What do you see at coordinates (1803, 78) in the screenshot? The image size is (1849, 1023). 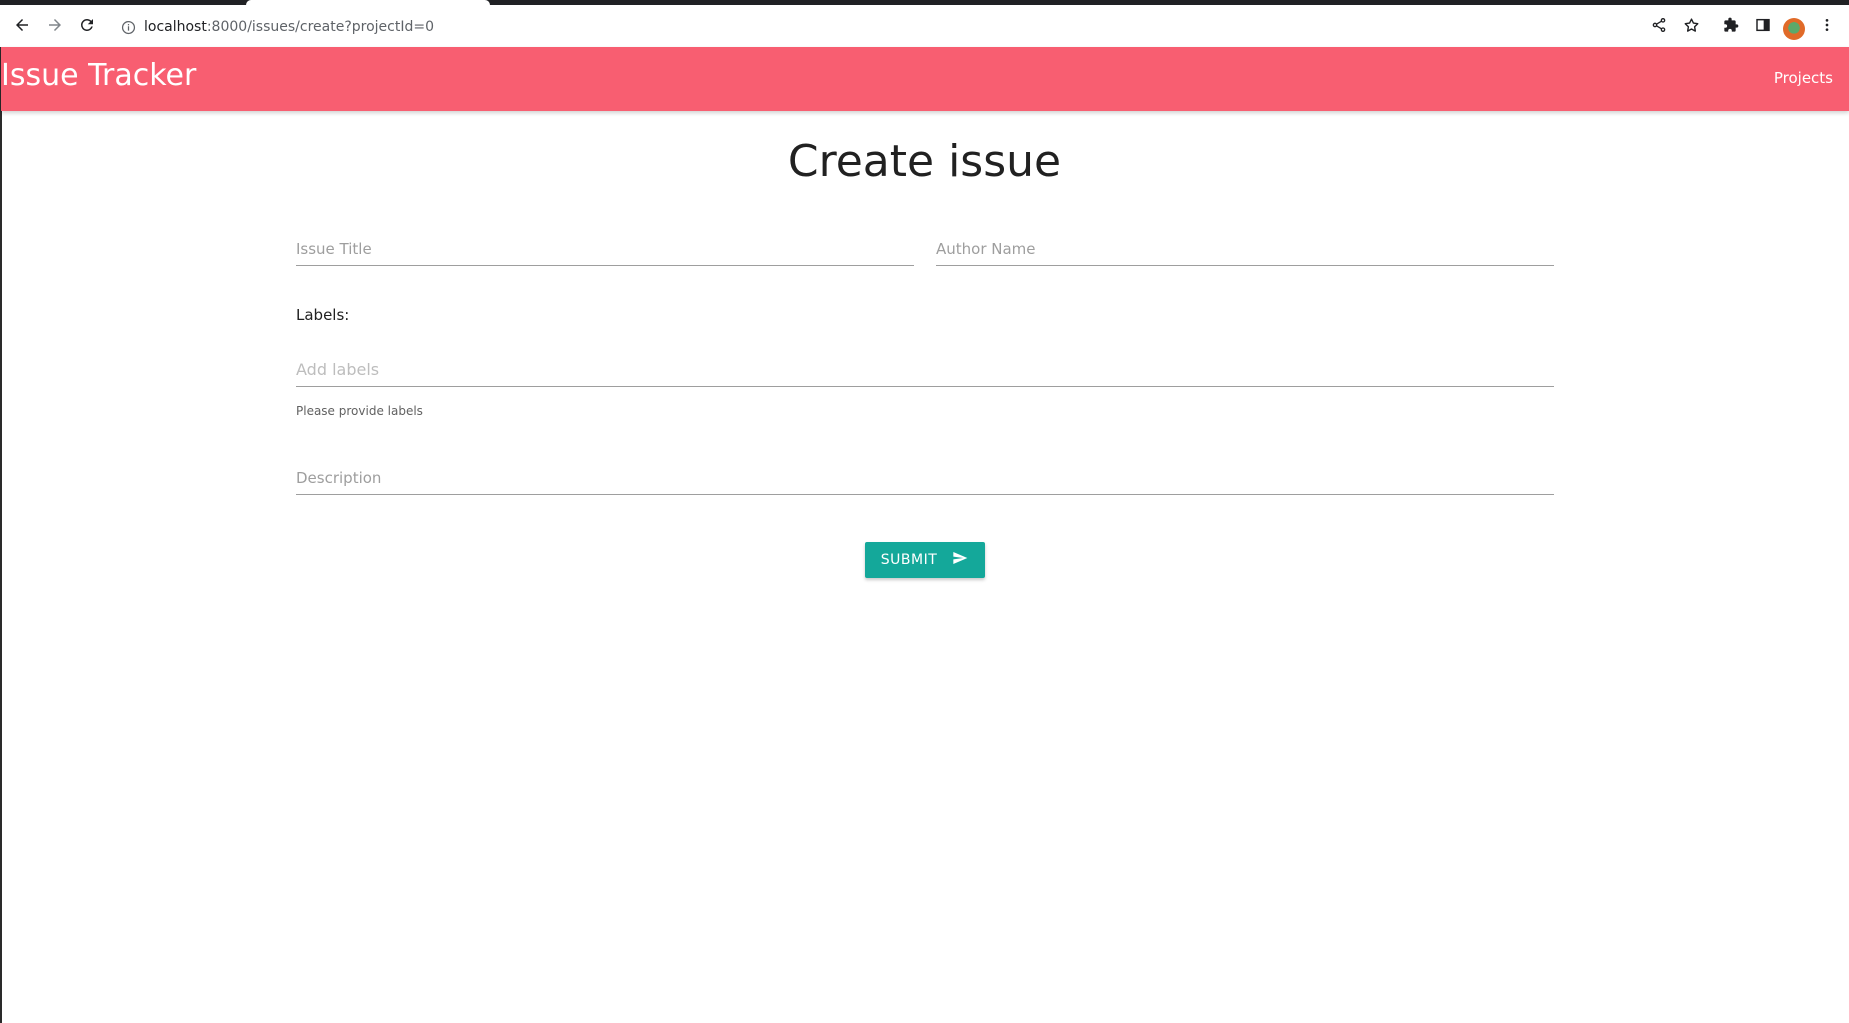 I see `nav-projects-link: Projects` at bounding box center [1803, 78].